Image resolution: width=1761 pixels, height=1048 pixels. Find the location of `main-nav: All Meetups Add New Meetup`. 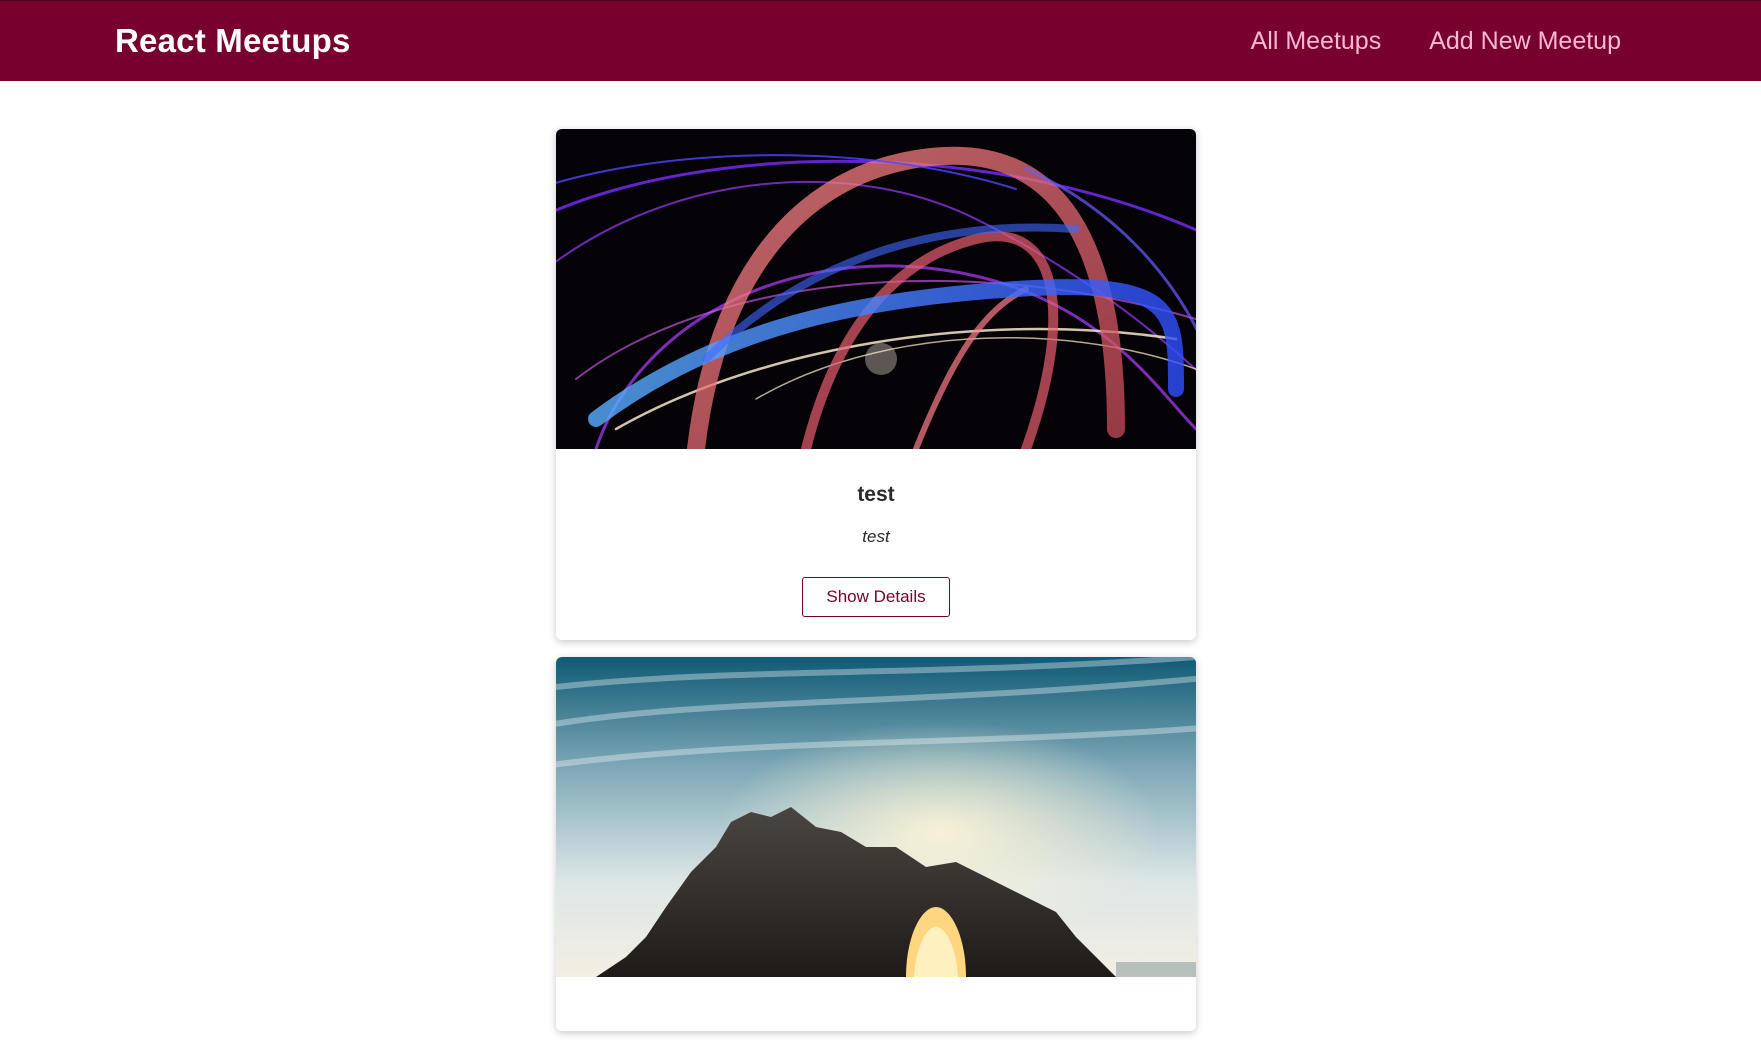

main-nav: All Meetups Add New Meetup is located at coordinates (1436, 41).